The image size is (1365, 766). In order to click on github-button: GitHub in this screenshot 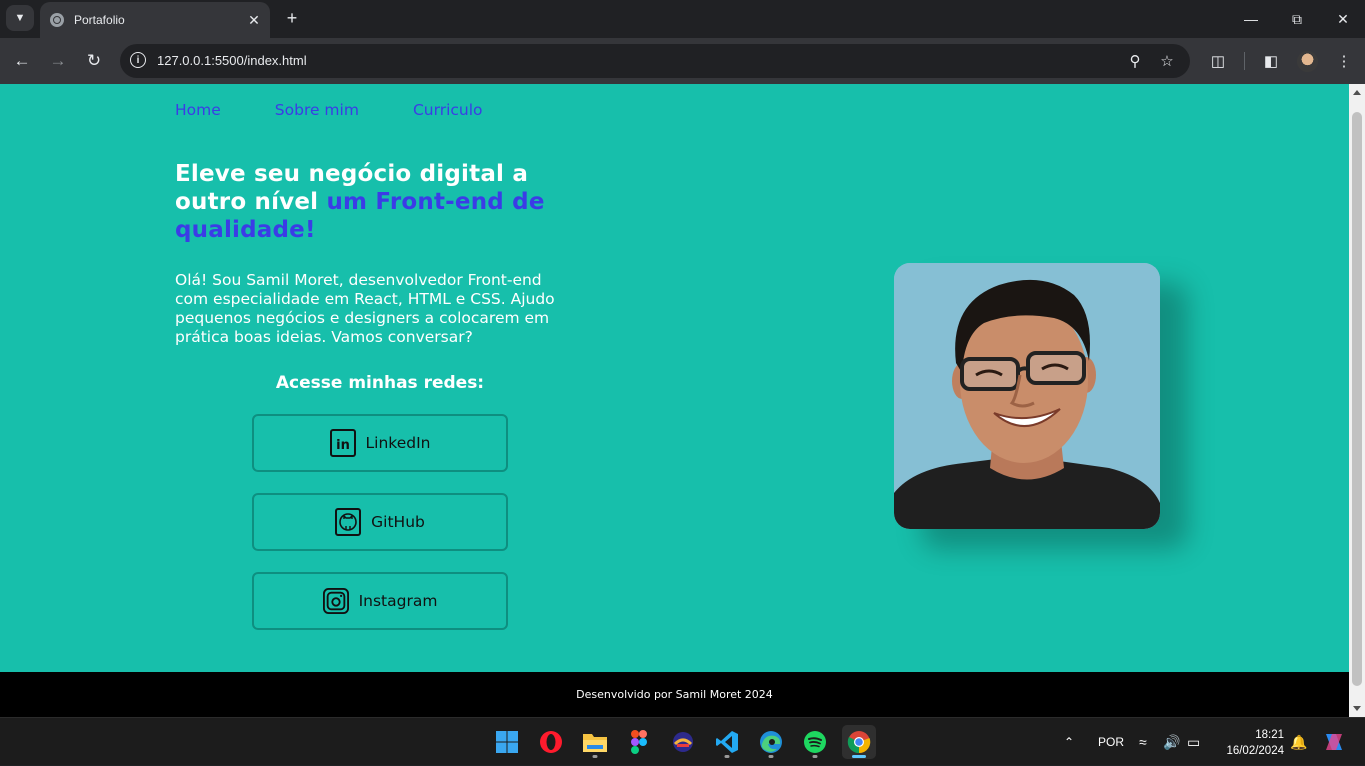, I will do `click(380, 522)`.